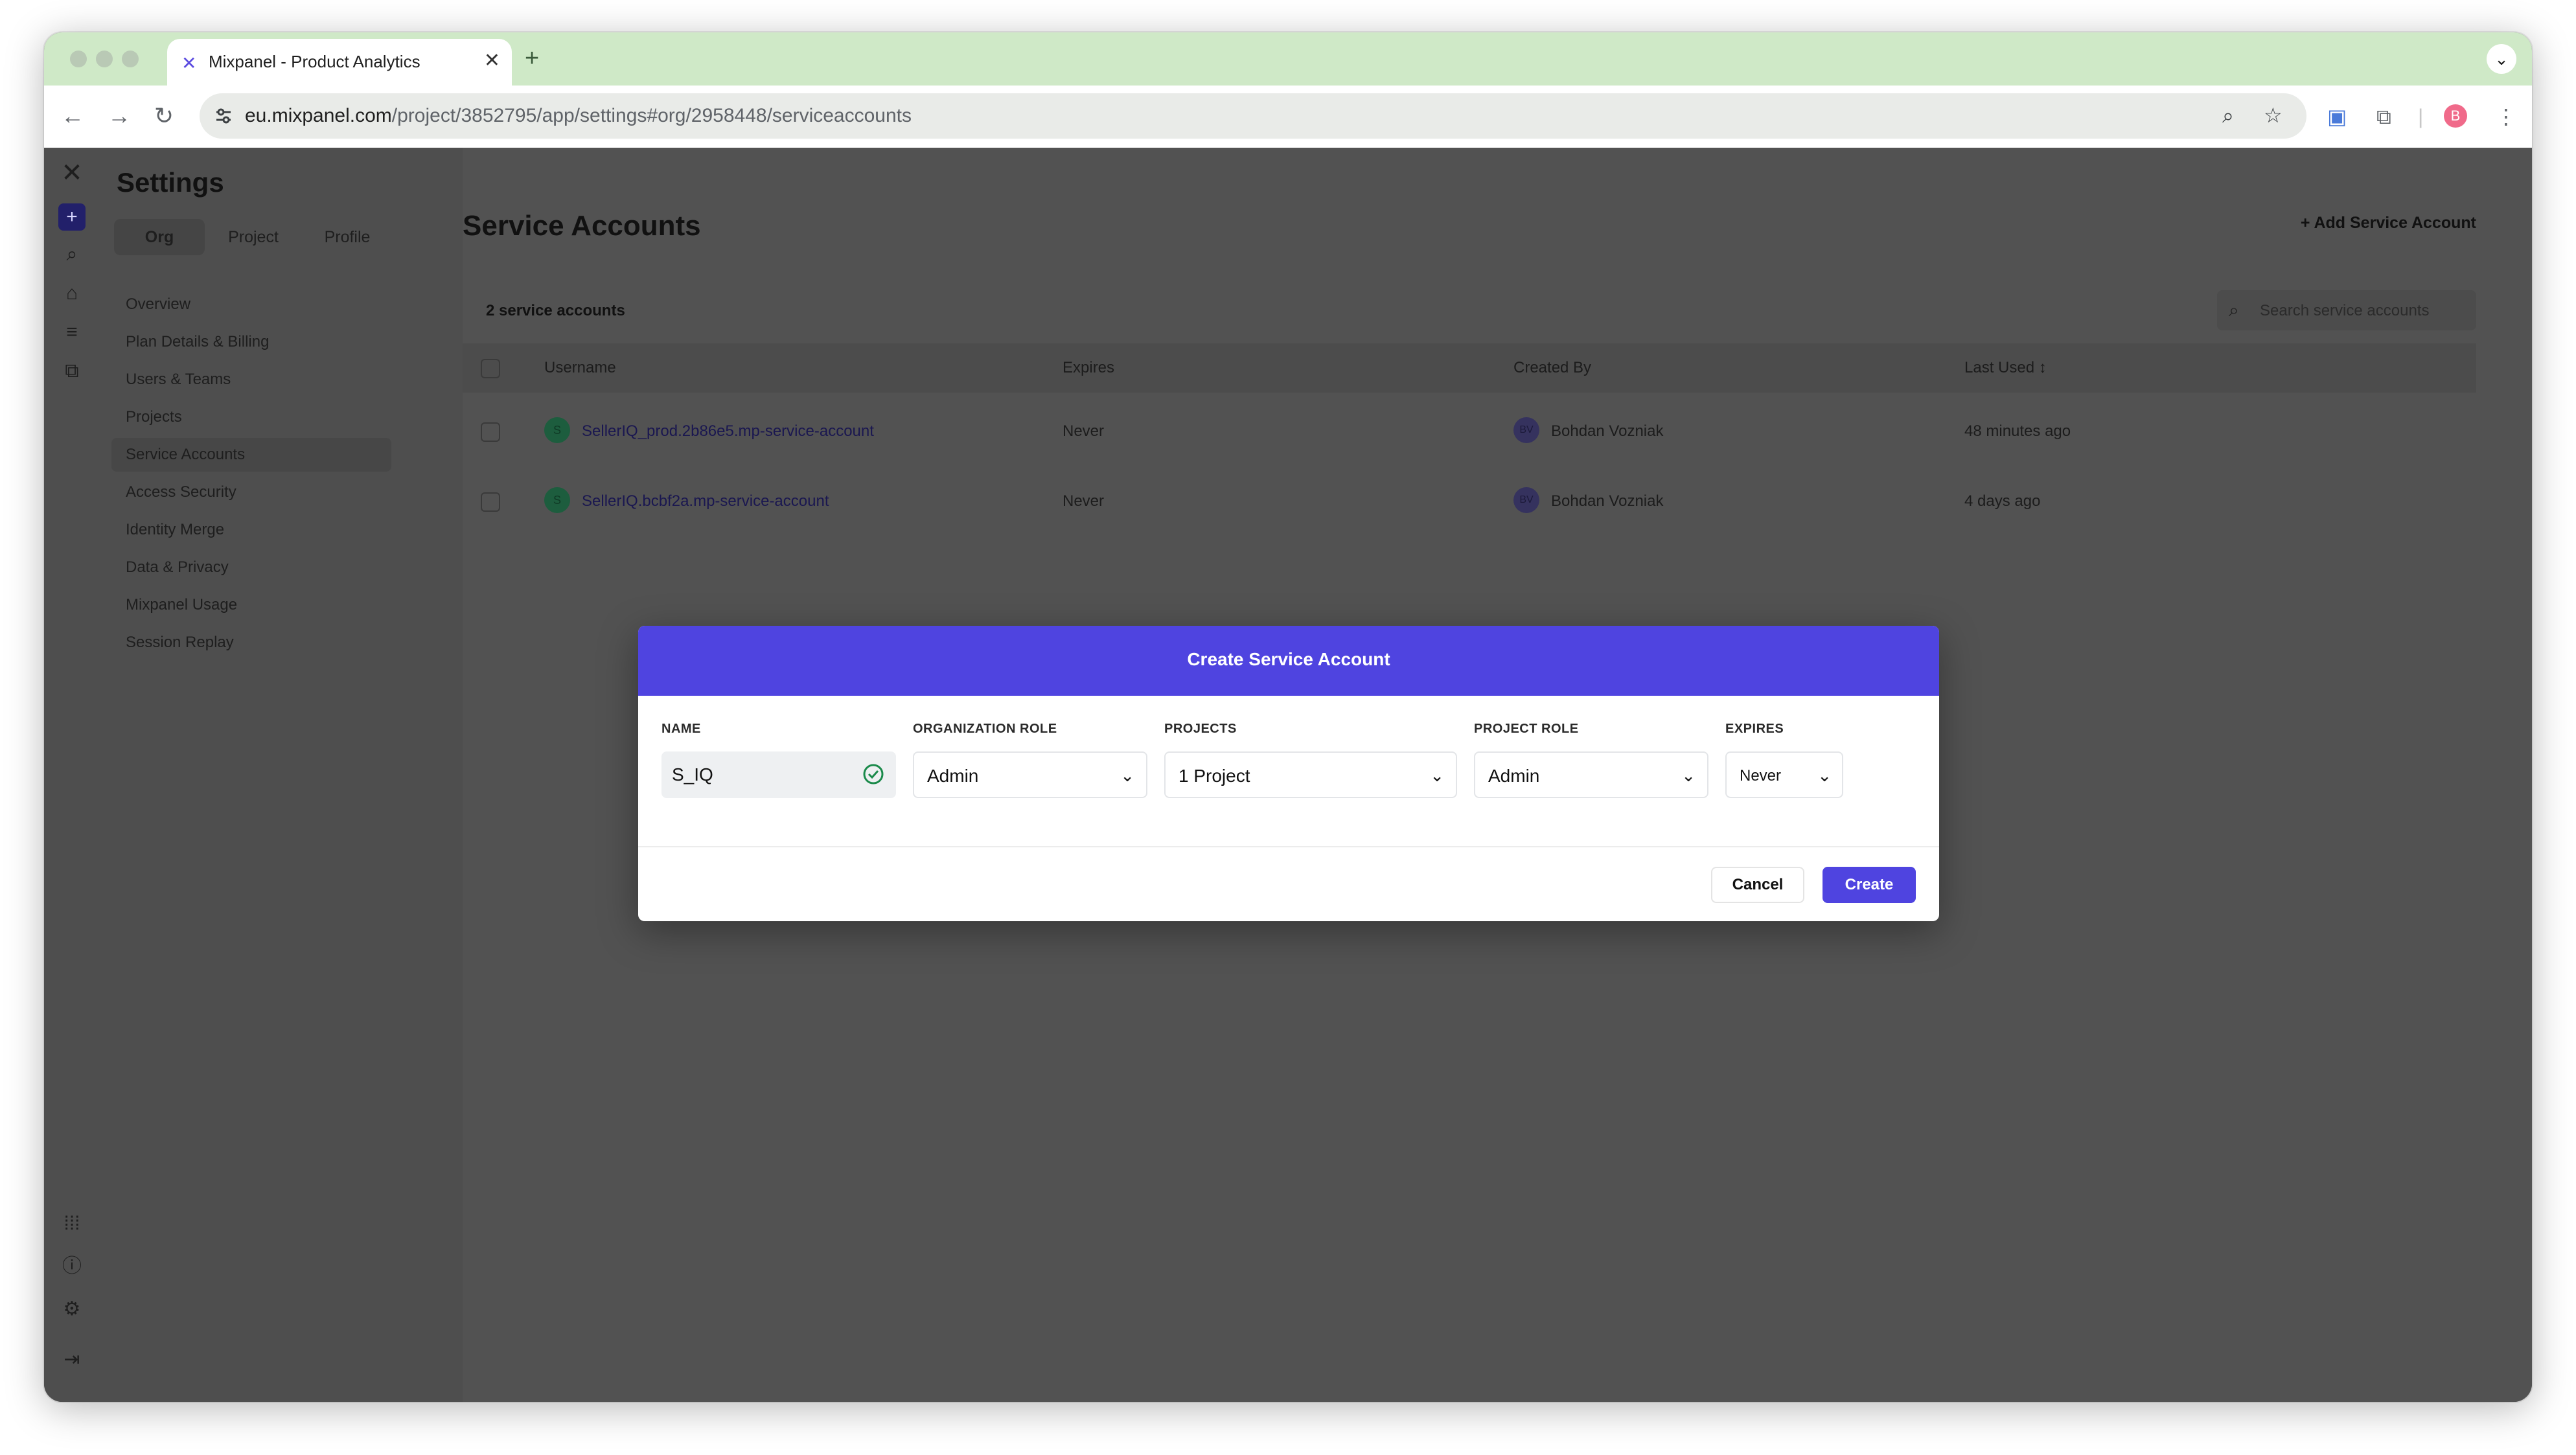 This screenshot has height=1455, width=2576. What do you see at coordinates (1552, 368) in the screenshot?
I see `column-created-by: Created By` at bounding box center [1552, 368].